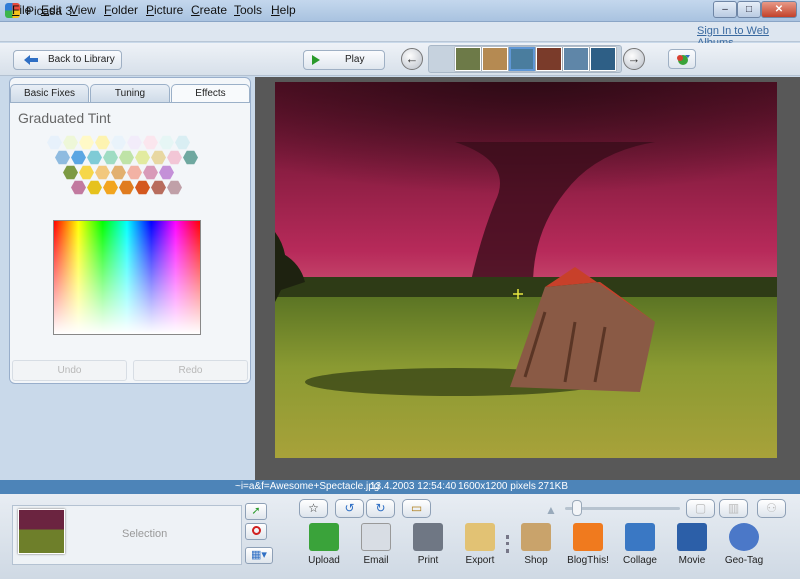  Describe the element at coordinates (259, 555) in the screenshot. I see `add-to-album-button: ▦▾` at that location.